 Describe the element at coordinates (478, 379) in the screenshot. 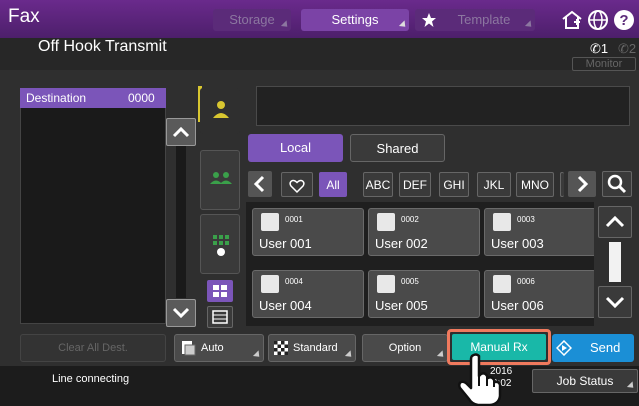

I see `pointer-hand-icon` at that location.